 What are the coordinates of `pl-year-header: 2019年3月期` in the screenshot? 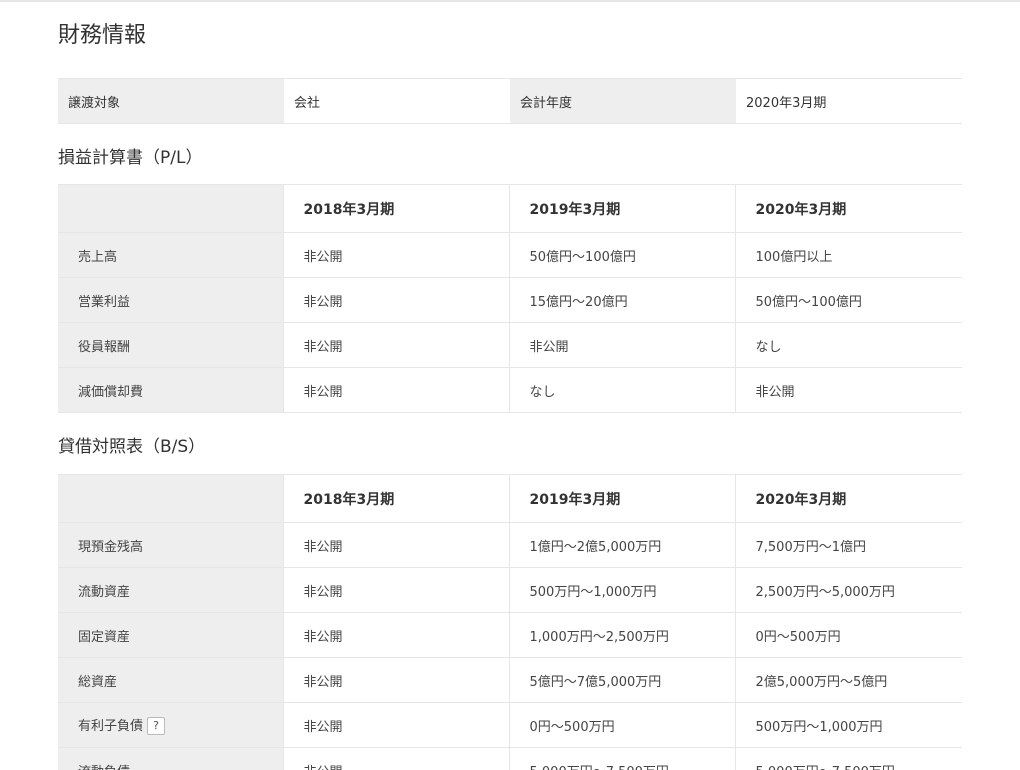 It's located at (621, 208).